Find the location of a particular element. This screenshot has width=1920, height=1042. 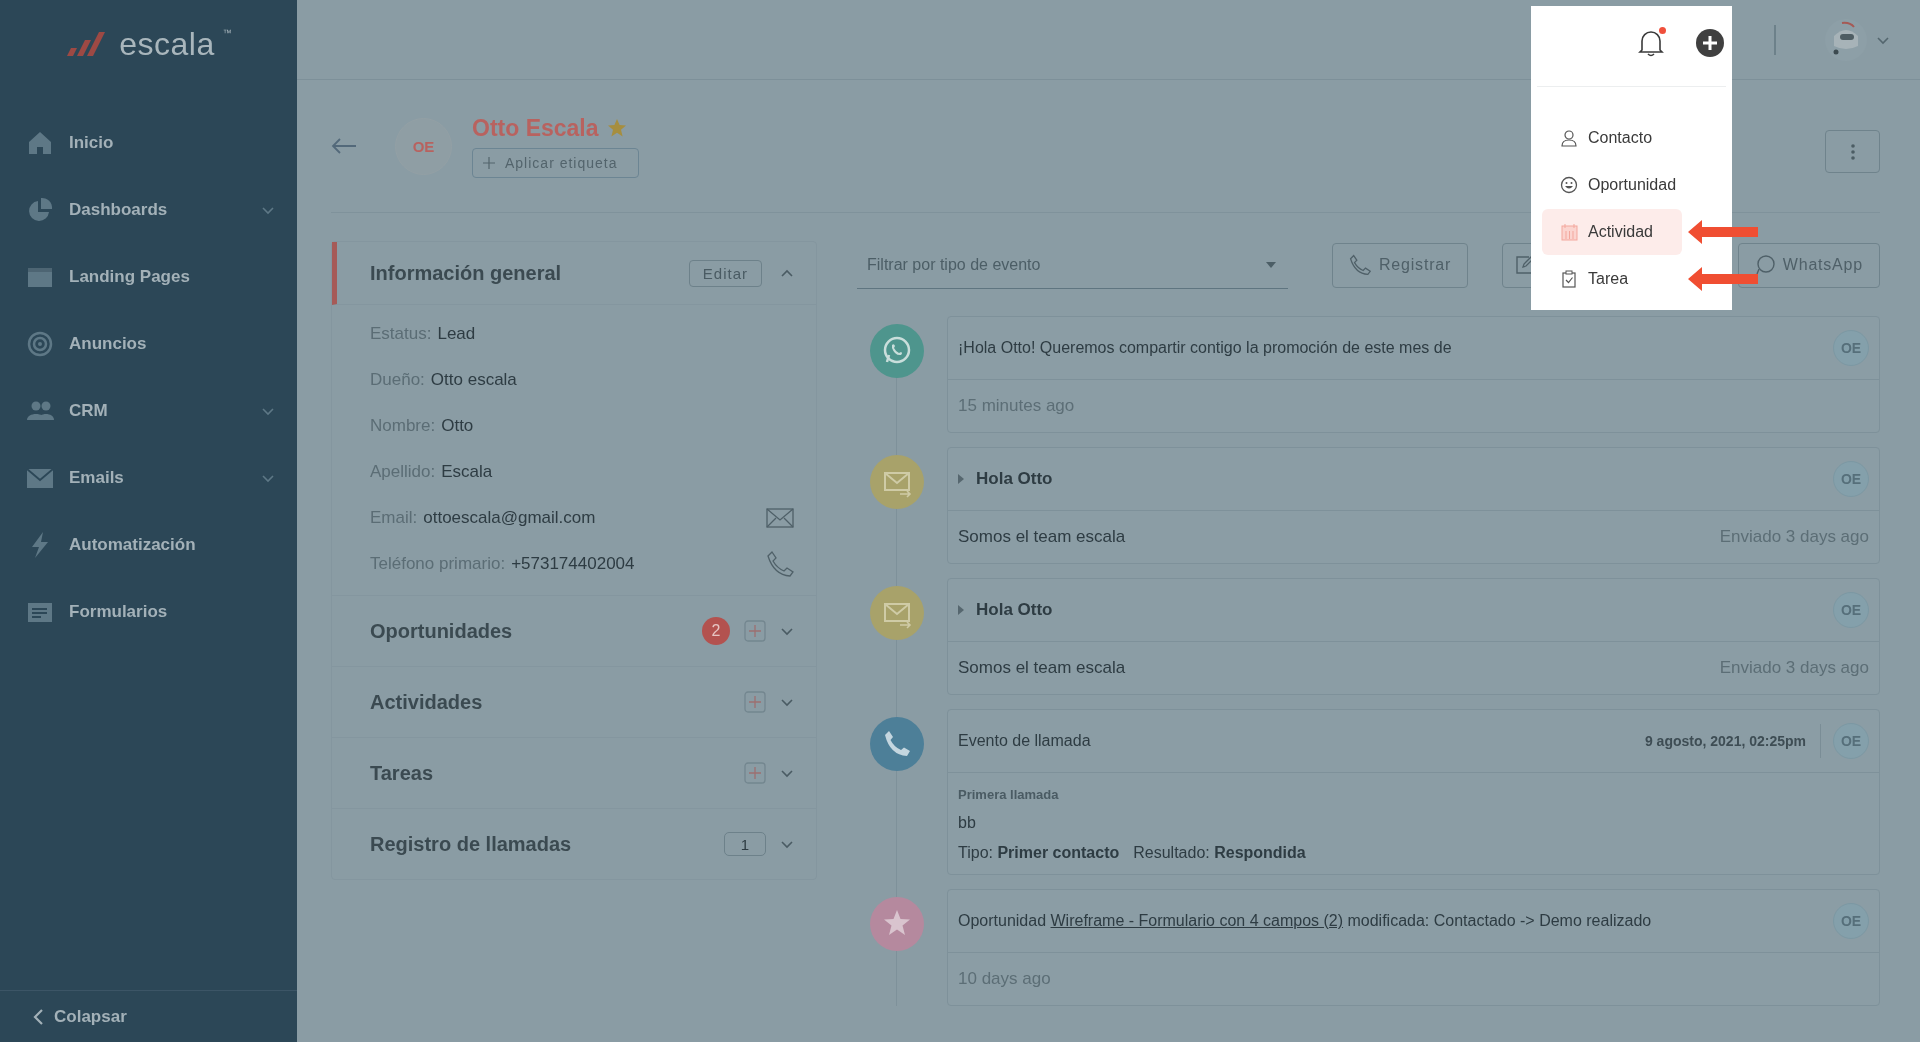

field-value: Escala is located at coordinates (467, 472).